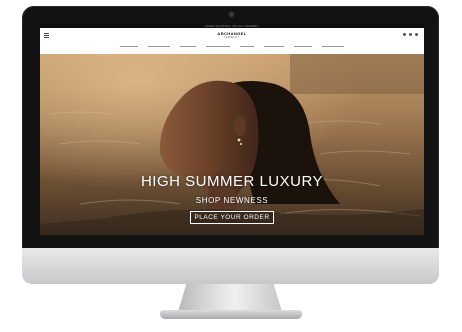  I want to click on logo-subtext: JEWELRY, so click(232, 37).